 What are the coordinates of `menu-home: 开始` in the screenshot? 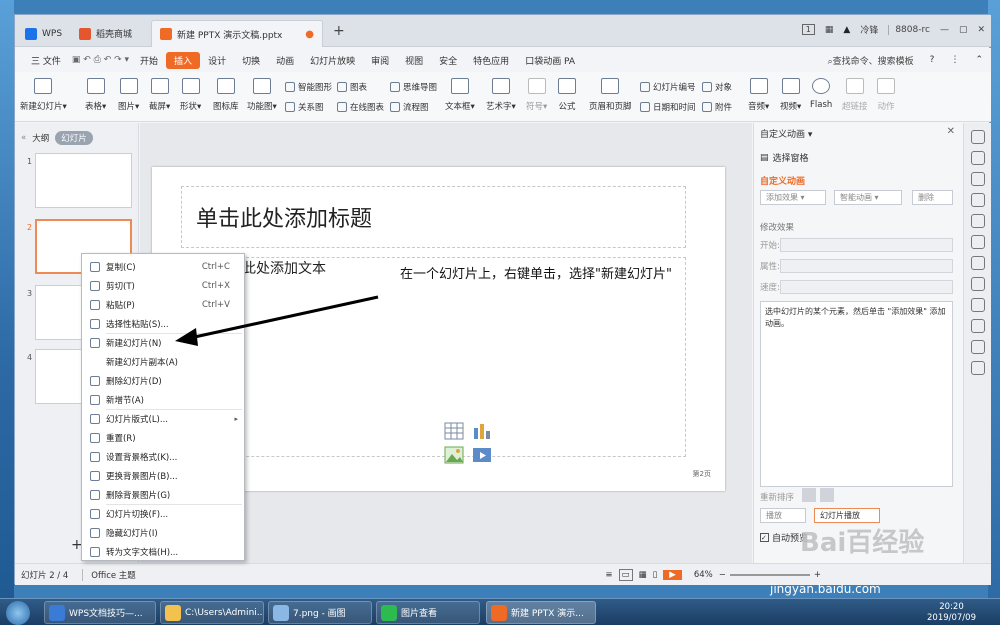 It's located at (149, 60).